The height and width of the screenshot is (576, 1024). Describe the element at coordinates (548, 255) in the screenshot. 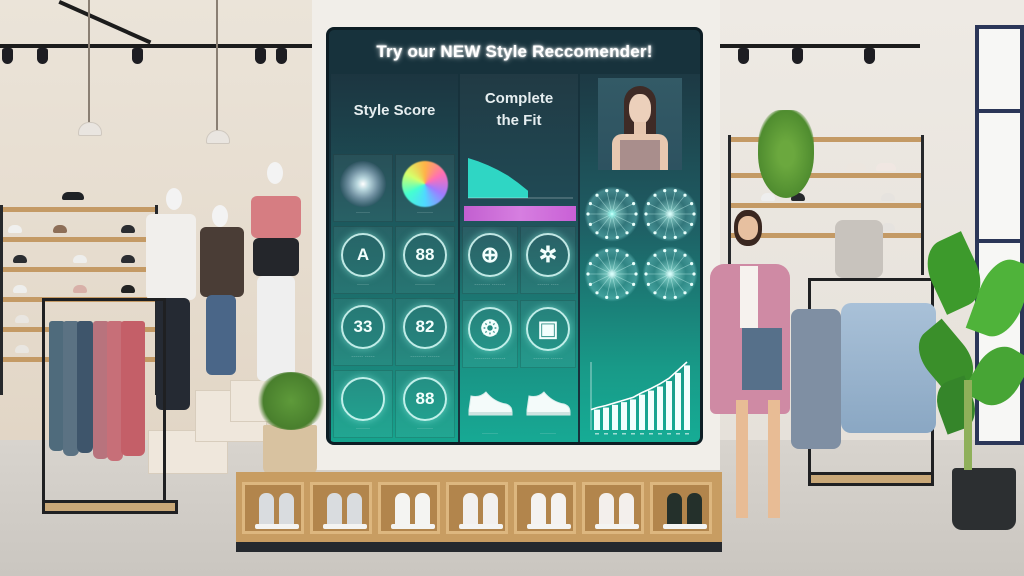

I see `sparkle-icon: ✲` at that location.